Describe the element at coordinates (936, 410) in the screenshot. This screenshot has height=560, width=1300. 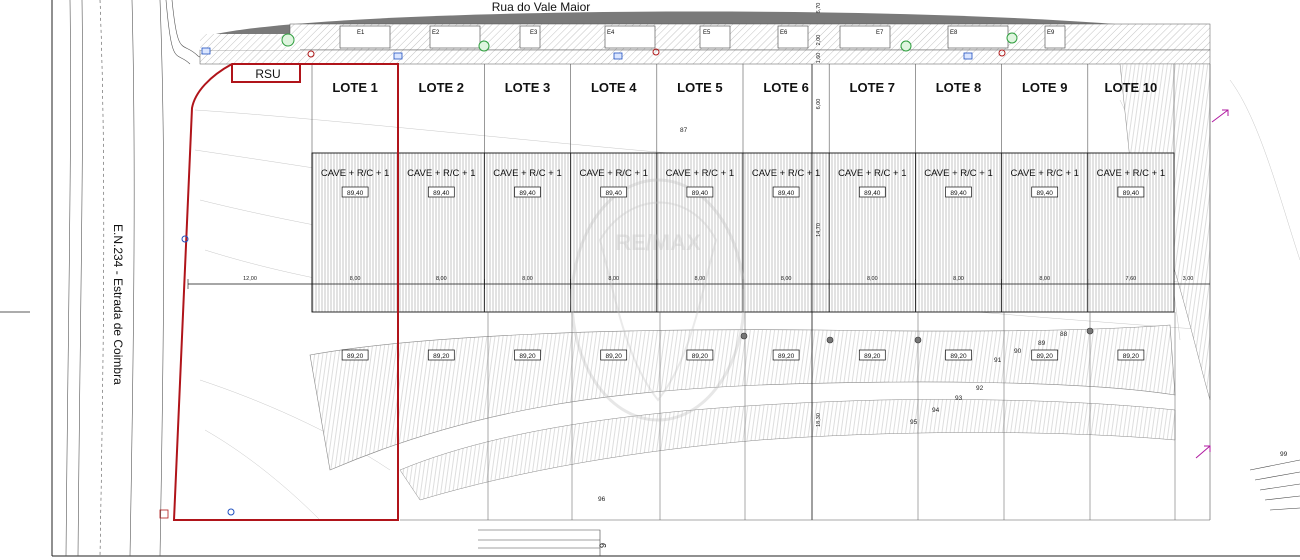
I see `contour-label: 94` at that location.